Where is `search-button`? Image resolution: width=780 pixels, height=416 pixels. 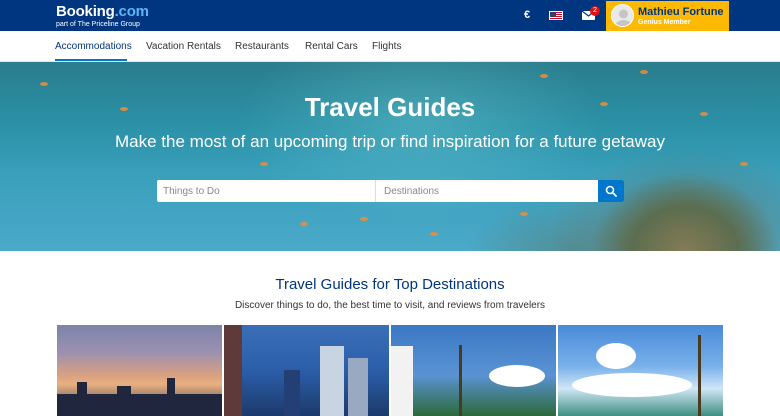
search-button is located at coordinates (611, 191).